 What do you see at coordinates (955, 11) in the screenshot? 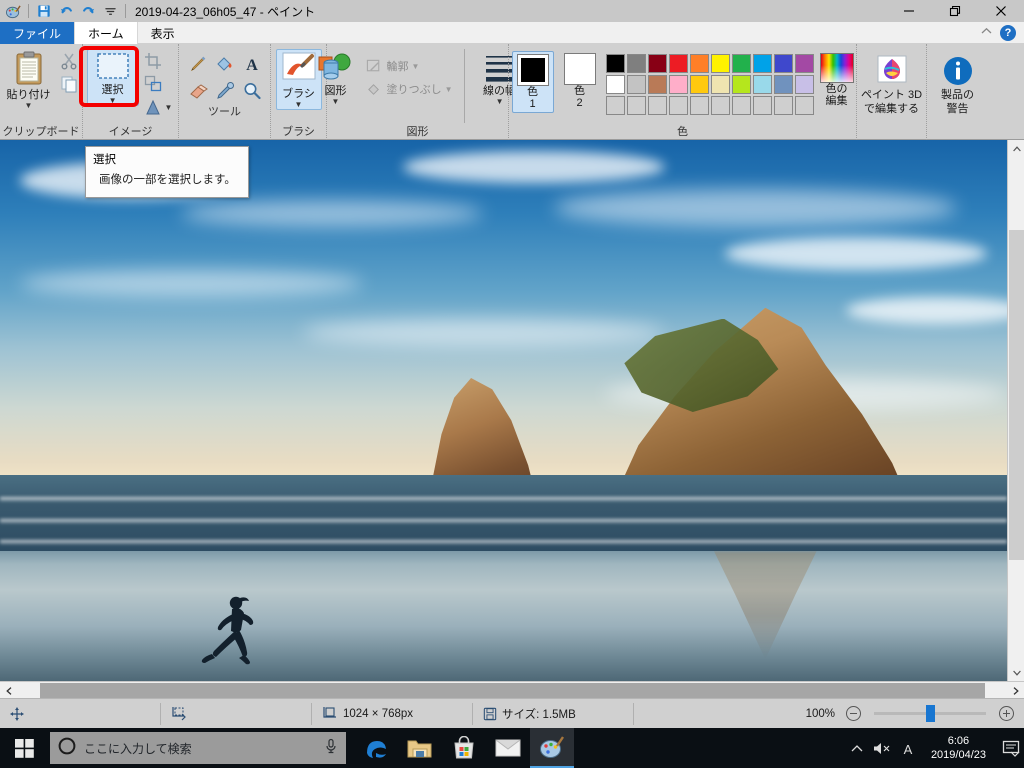
I see `restore-button` at bounding box center [955, 11].